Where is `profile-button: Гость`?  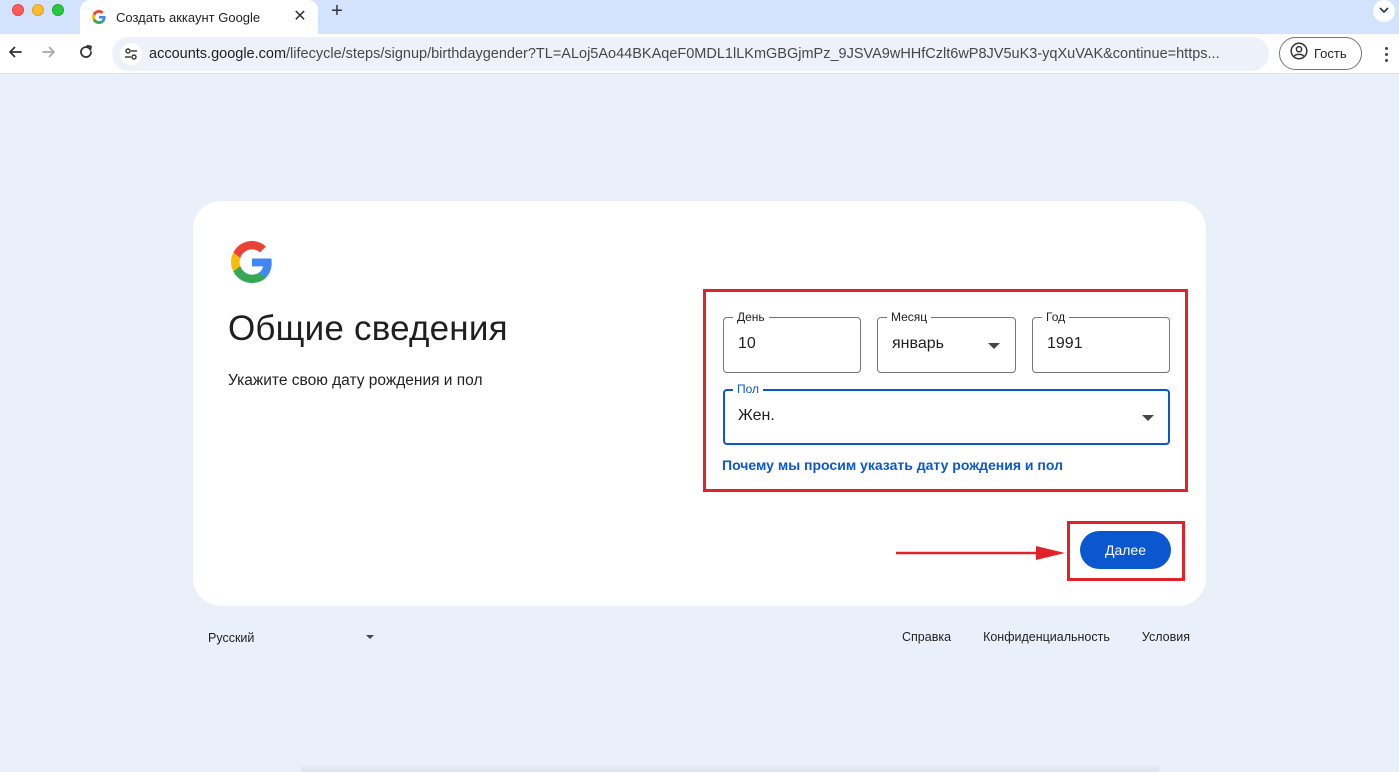
profile-button: Гость is located at coordinates (1320, 53).